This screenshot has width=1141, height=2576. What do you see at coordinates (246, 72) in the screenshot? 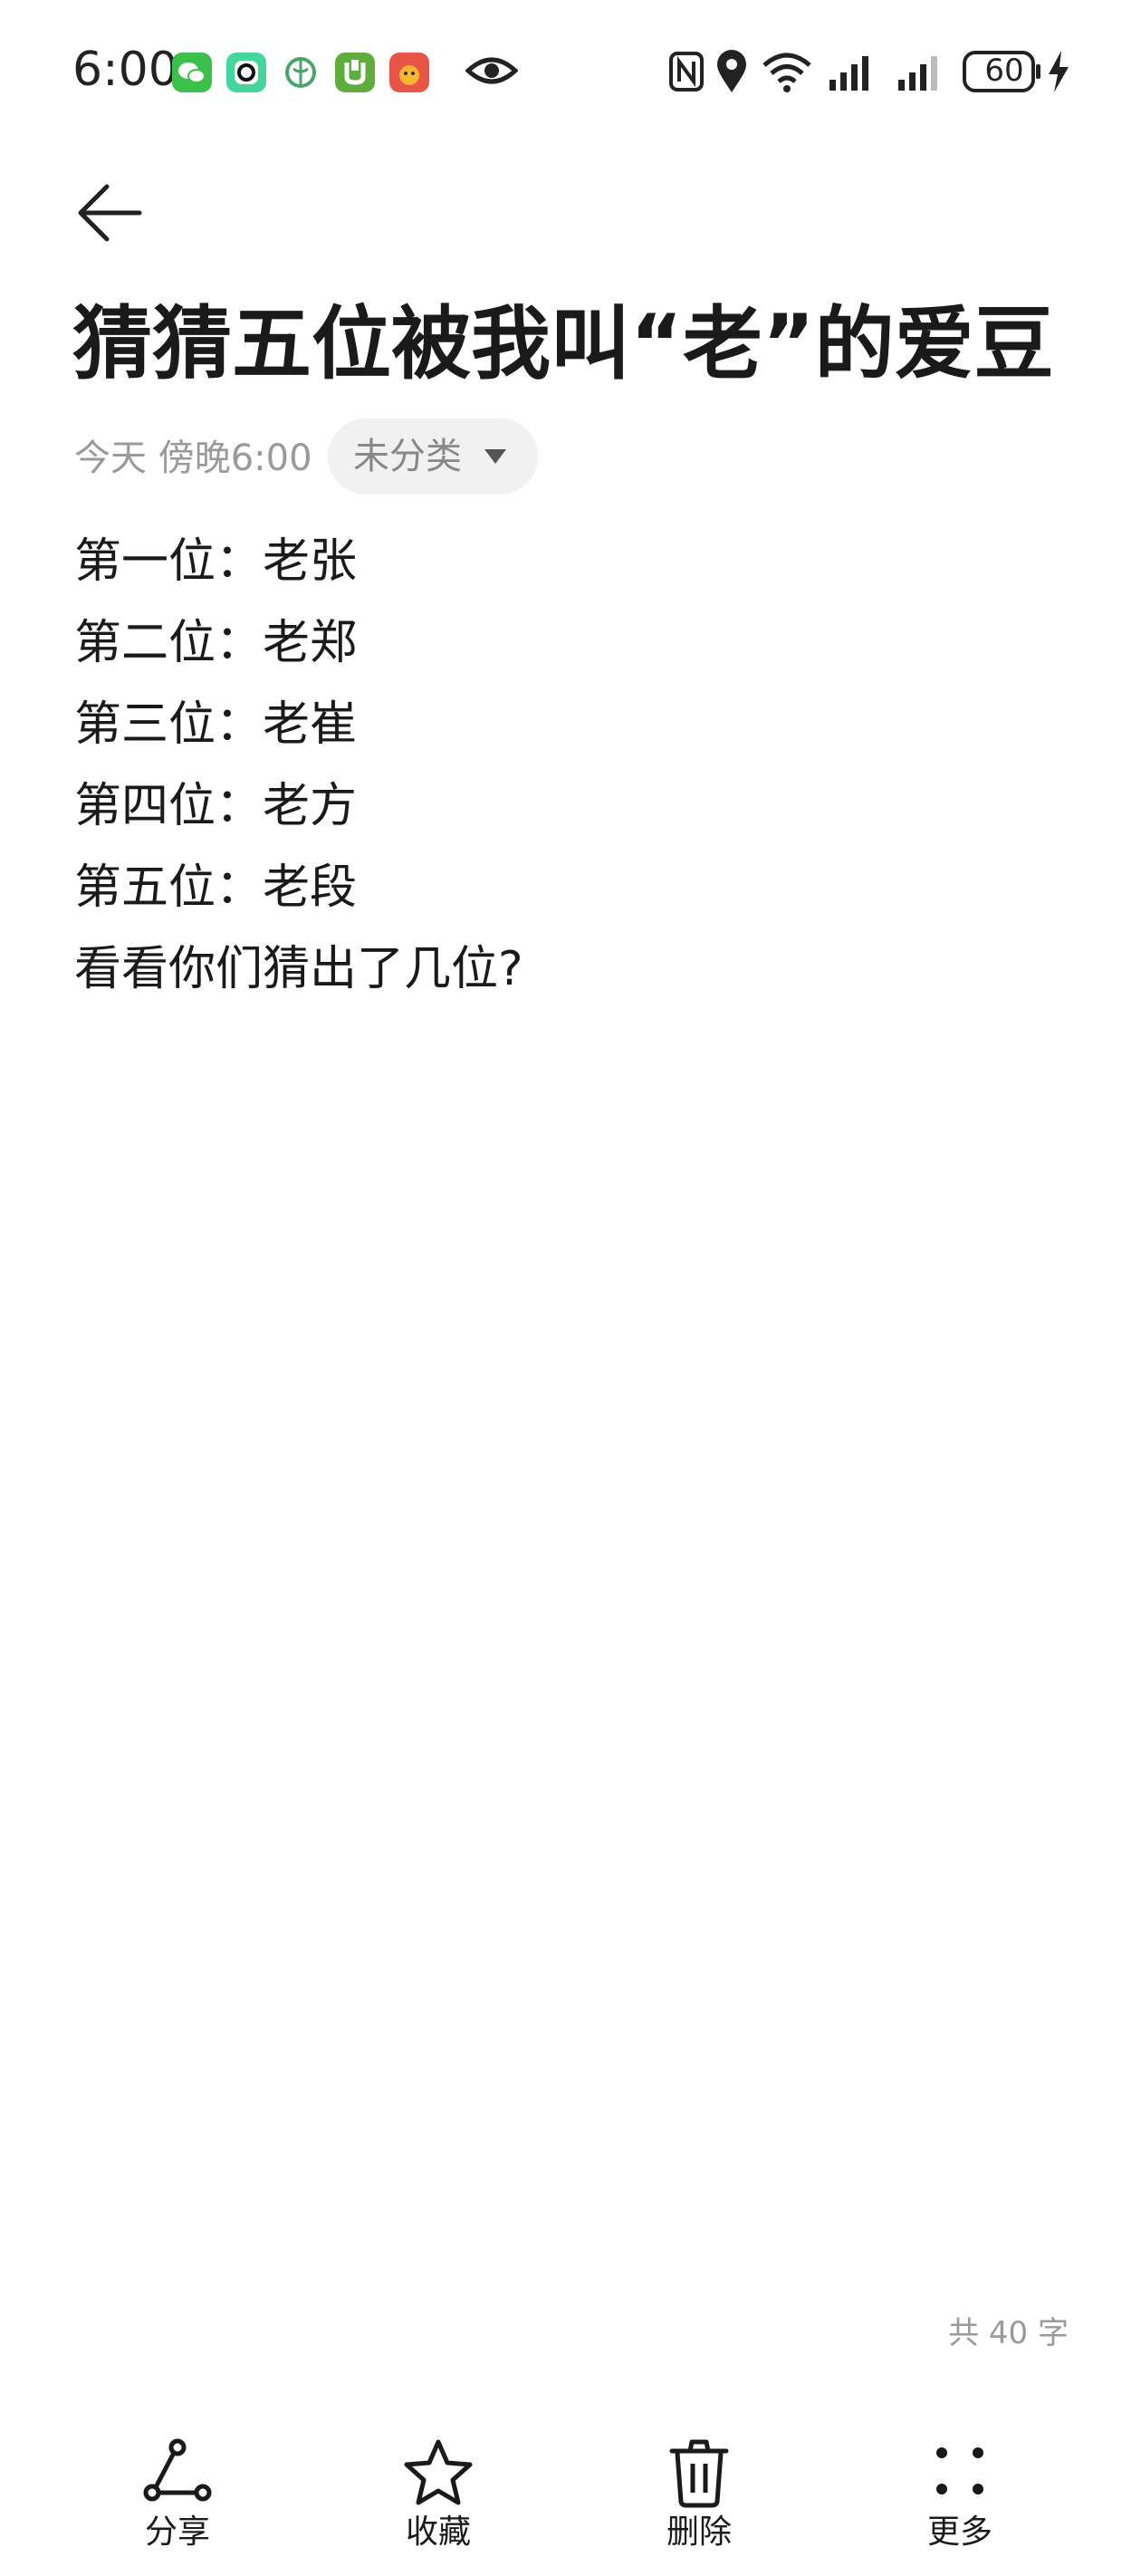
I see `camera-app-icon` at bounding box center [246, 72].